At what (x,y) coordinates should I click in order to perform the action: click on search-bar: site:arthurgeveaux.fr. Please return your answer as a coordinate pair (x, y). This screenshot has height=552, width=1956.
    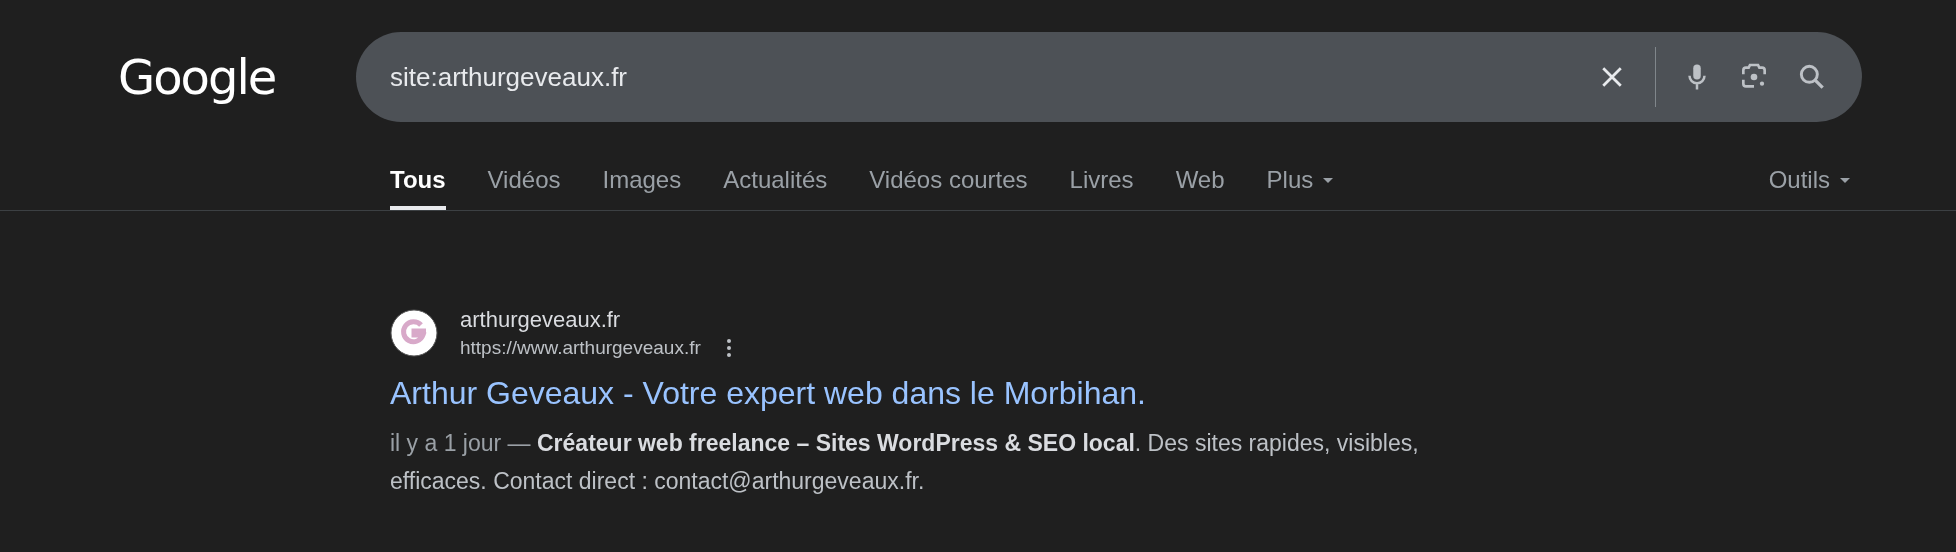
    Looking at the image, I should click on (1109, 77).